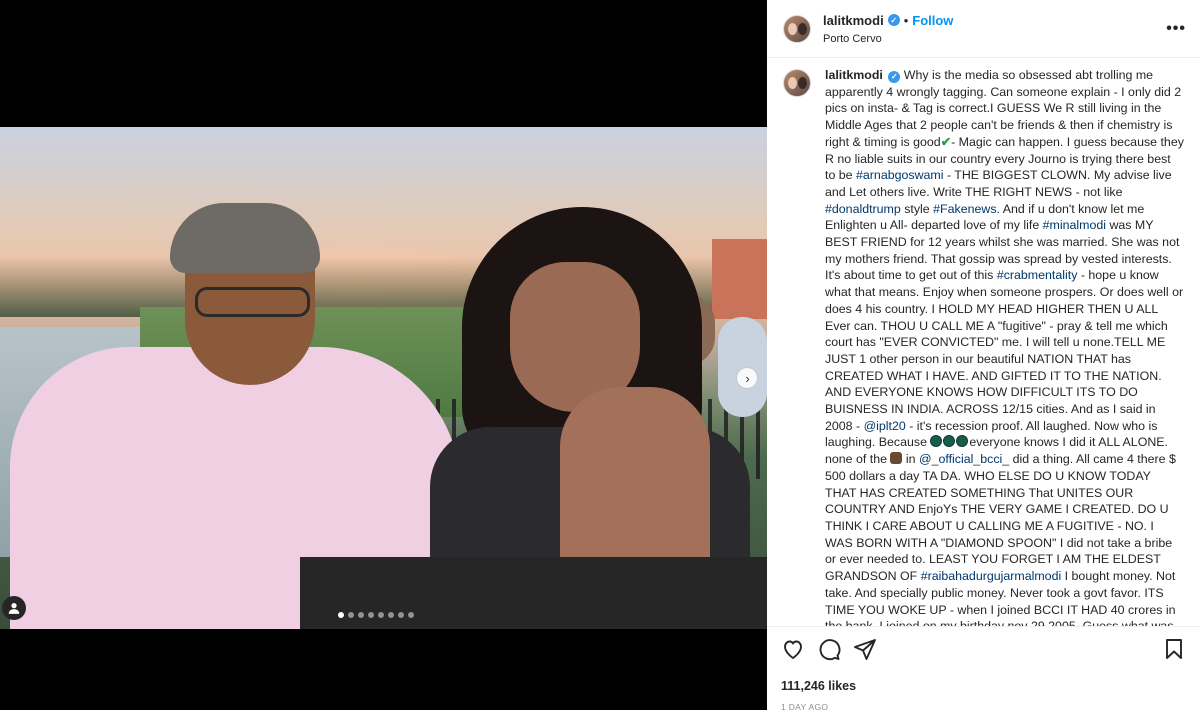  What do you see at coordinates (964, 209) in the screenshot?
I see `hashtag-link: #Fakenews` at bounding box center [964, 209].